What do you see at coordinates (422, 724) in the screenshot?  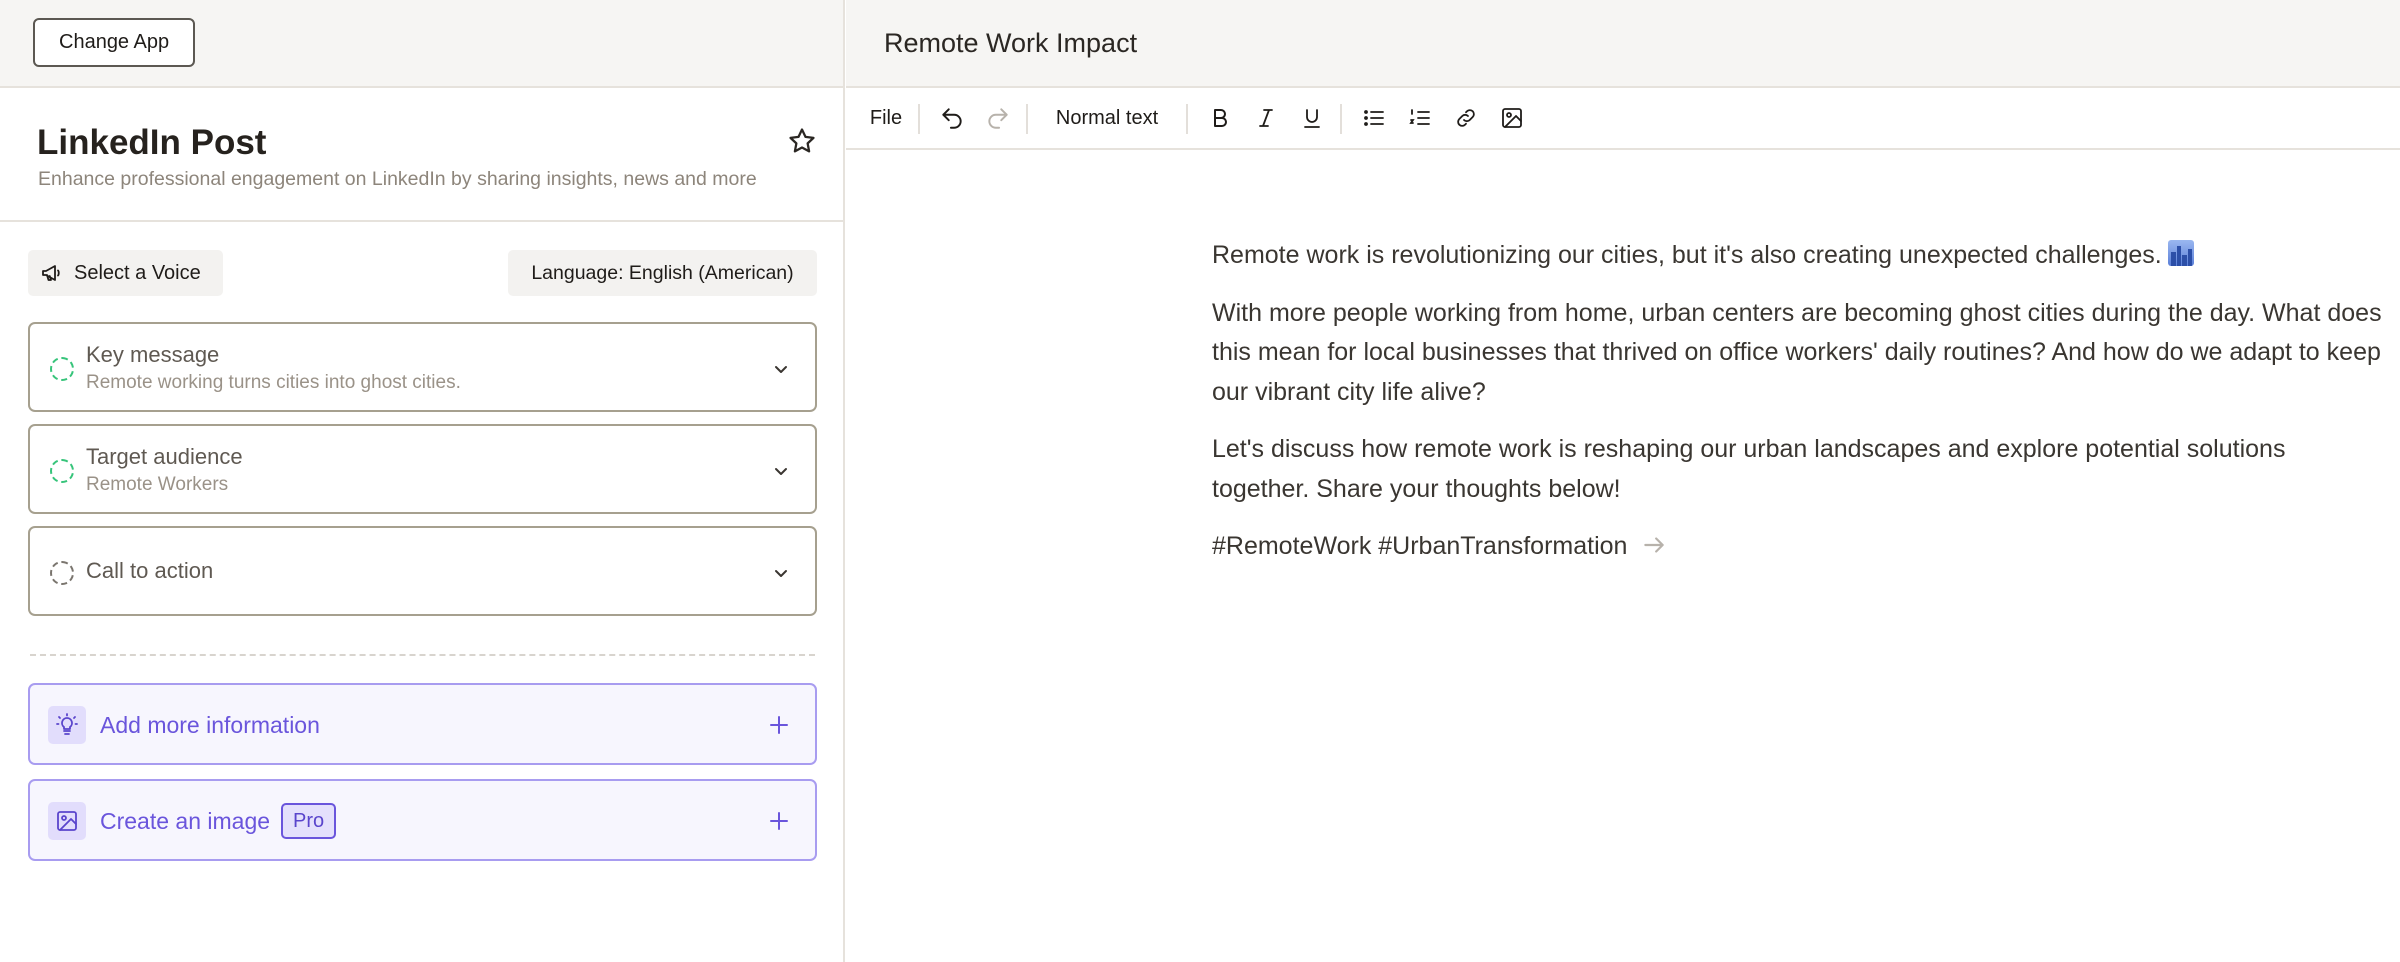 I see `add-more-information-button: Add more information` at bounding box center [422, 724].